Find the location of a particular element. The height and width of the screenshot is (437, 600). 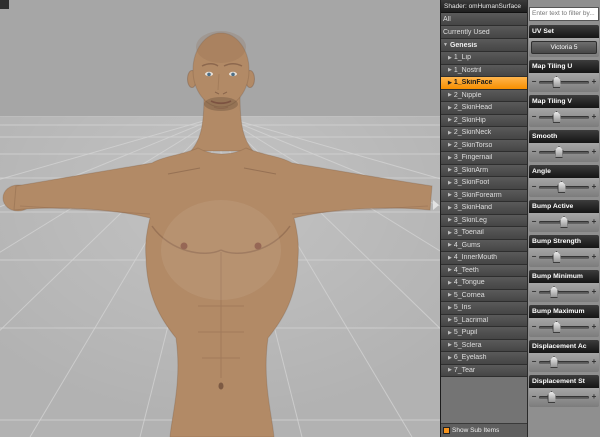

surface-list-item: ▶ 3_Fingernail is located at coordinates (484, 158).